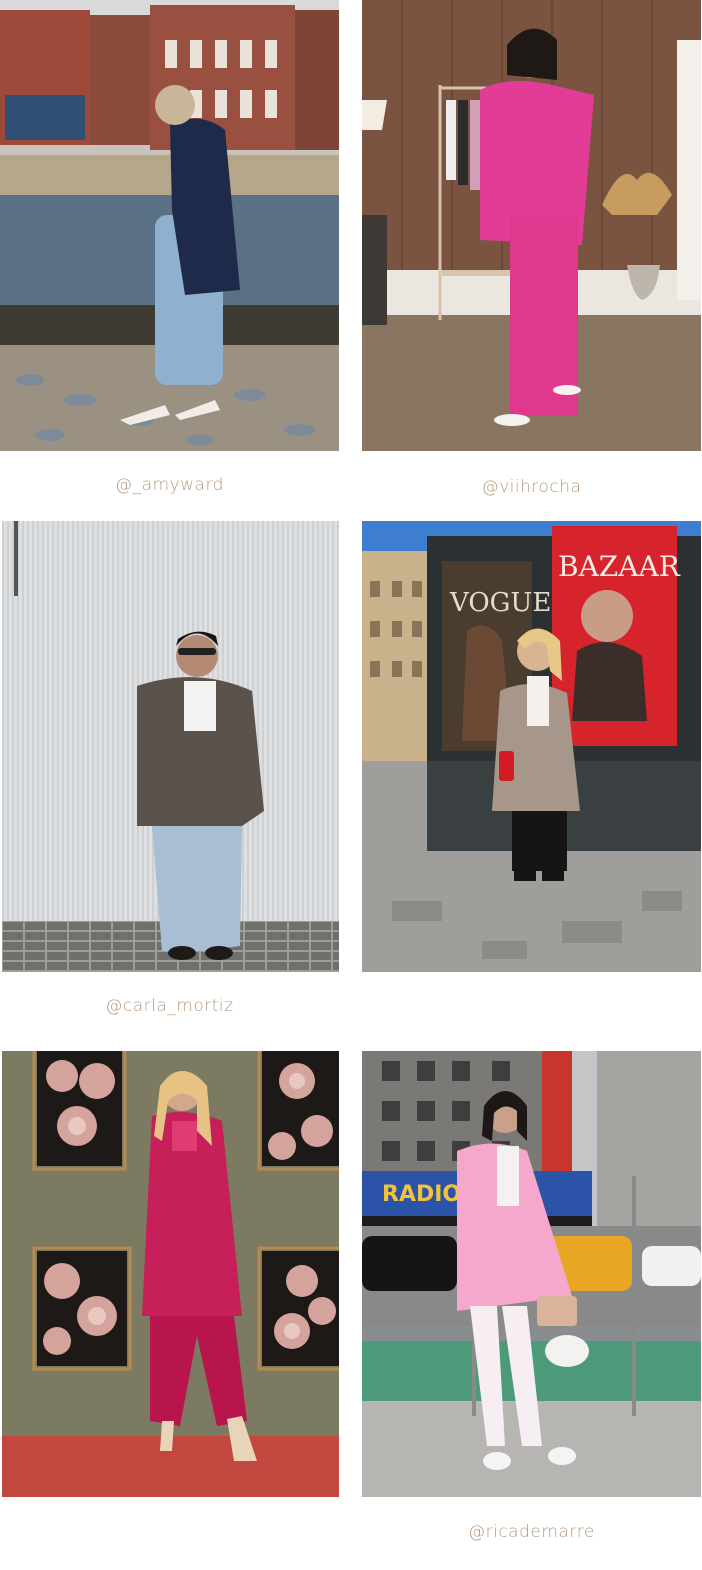 The image size is (702, 1570). I want to click on photo-3-handle: @carla_mortiz, so click(169, 1006).